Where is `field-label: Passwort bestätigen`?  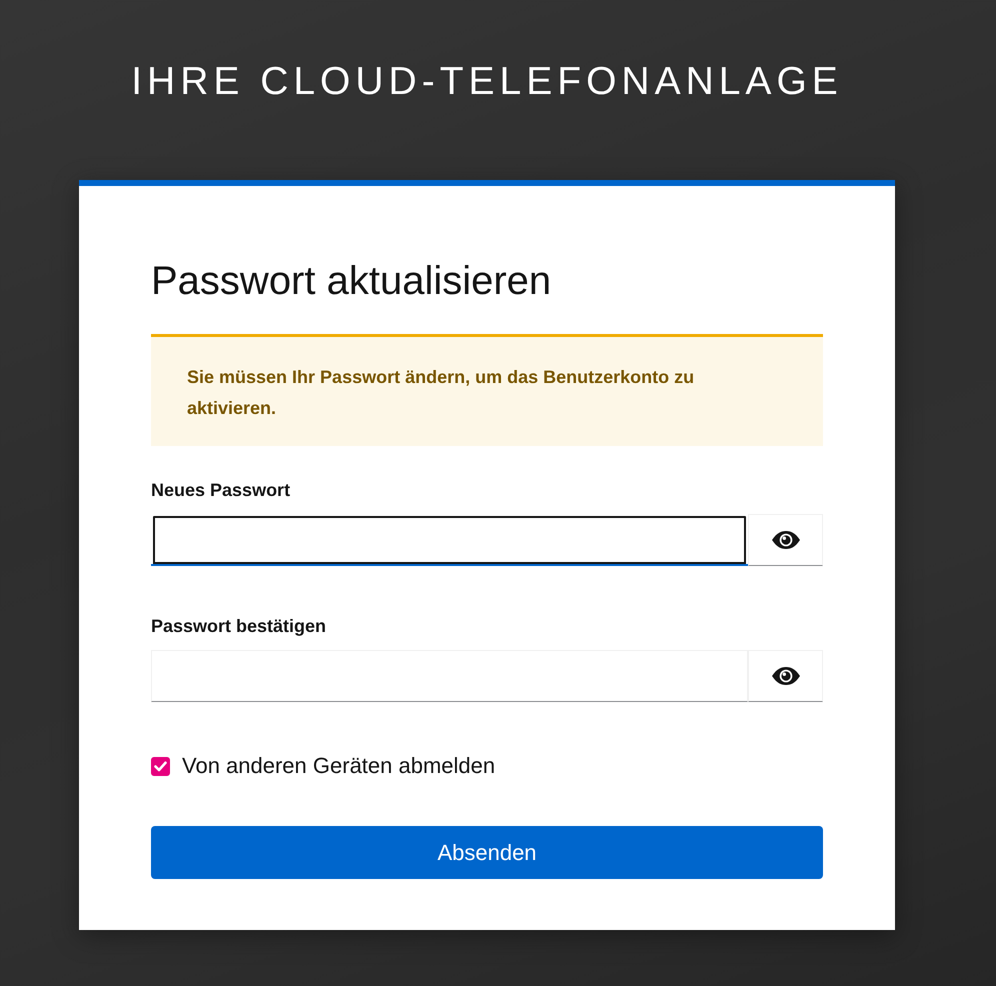
field-label: Passwort bestätigen is located at coordinates (238, 626).